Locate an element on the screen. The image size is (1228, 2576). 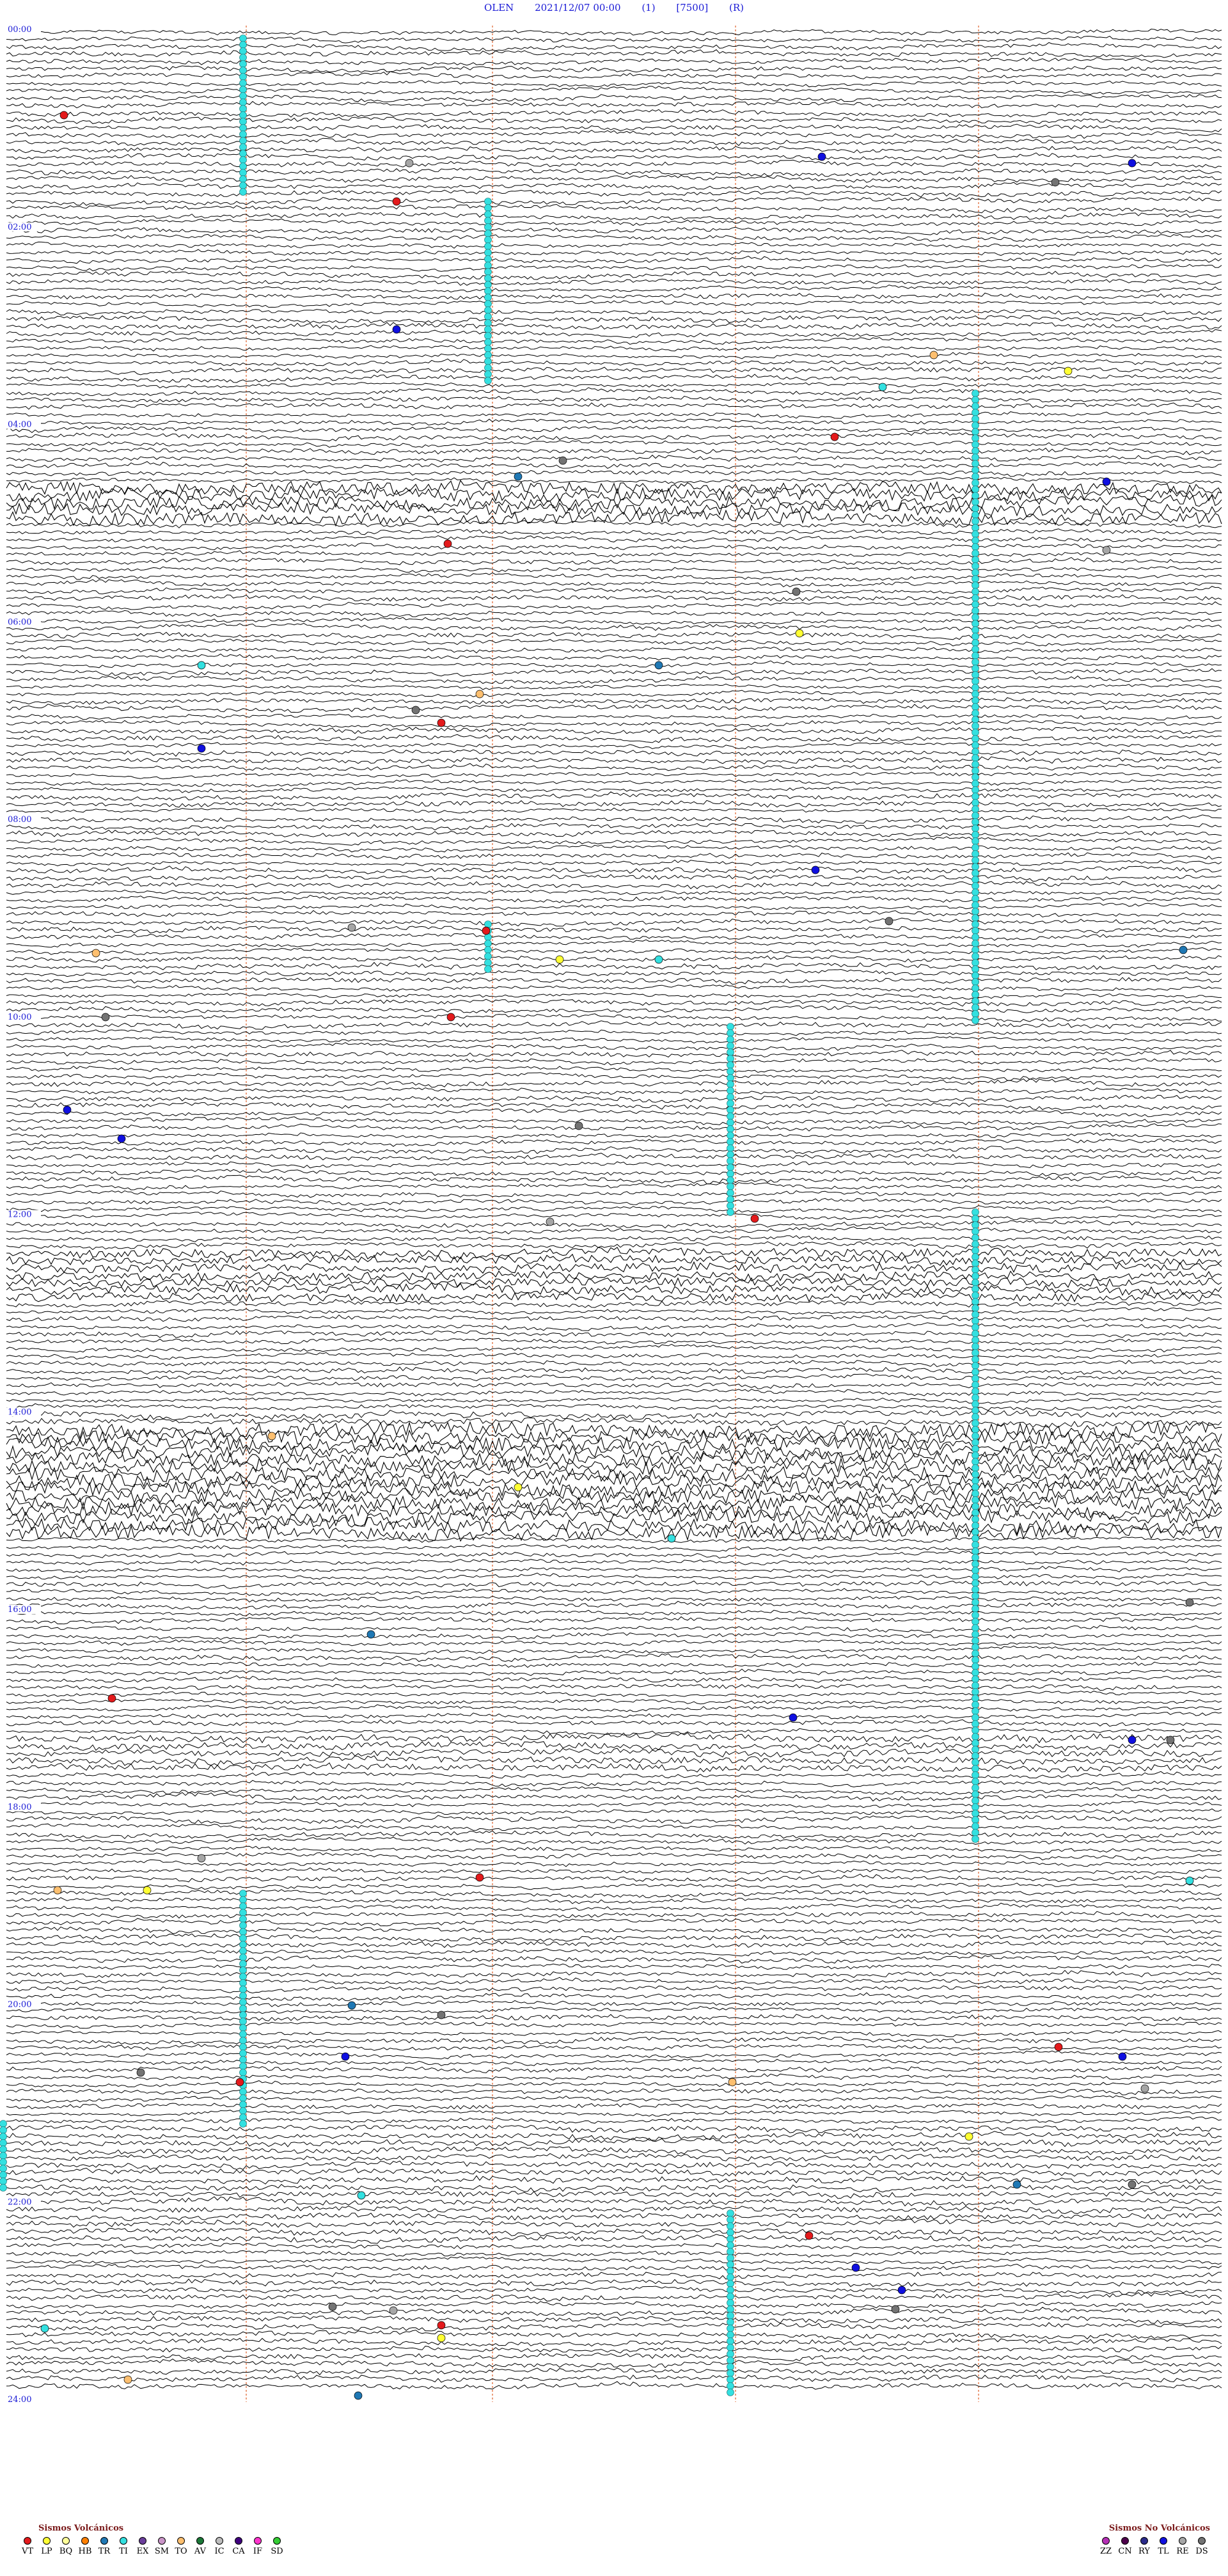
legend-item-zz: ZZ is located at coordinates (1106, 2546).